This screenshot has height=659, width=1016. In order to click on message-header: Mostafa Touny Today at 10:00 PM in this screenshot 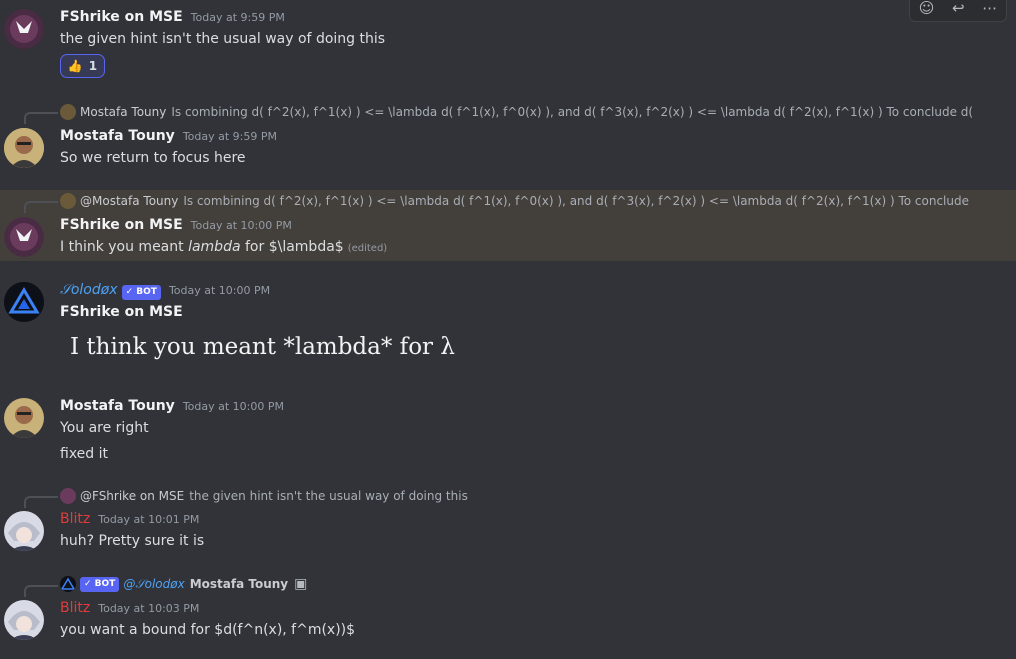, I will do `click(172, 406)`.